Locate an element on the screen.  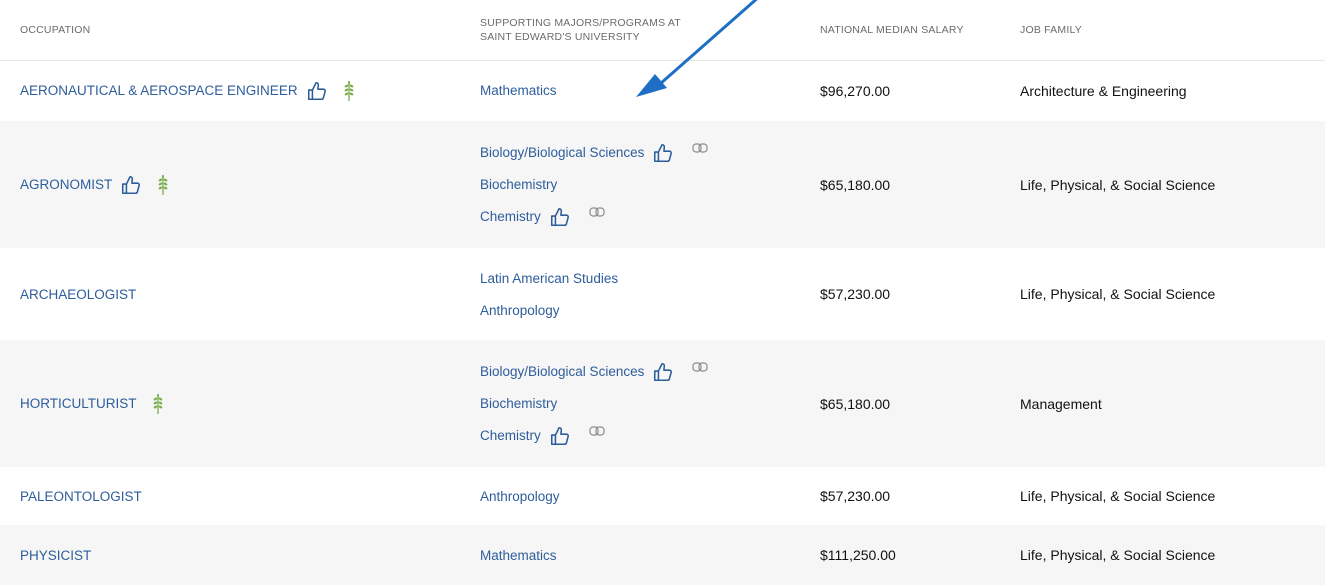
header-job-family: JOB FAMILY is located at coordinates (1051, 30).